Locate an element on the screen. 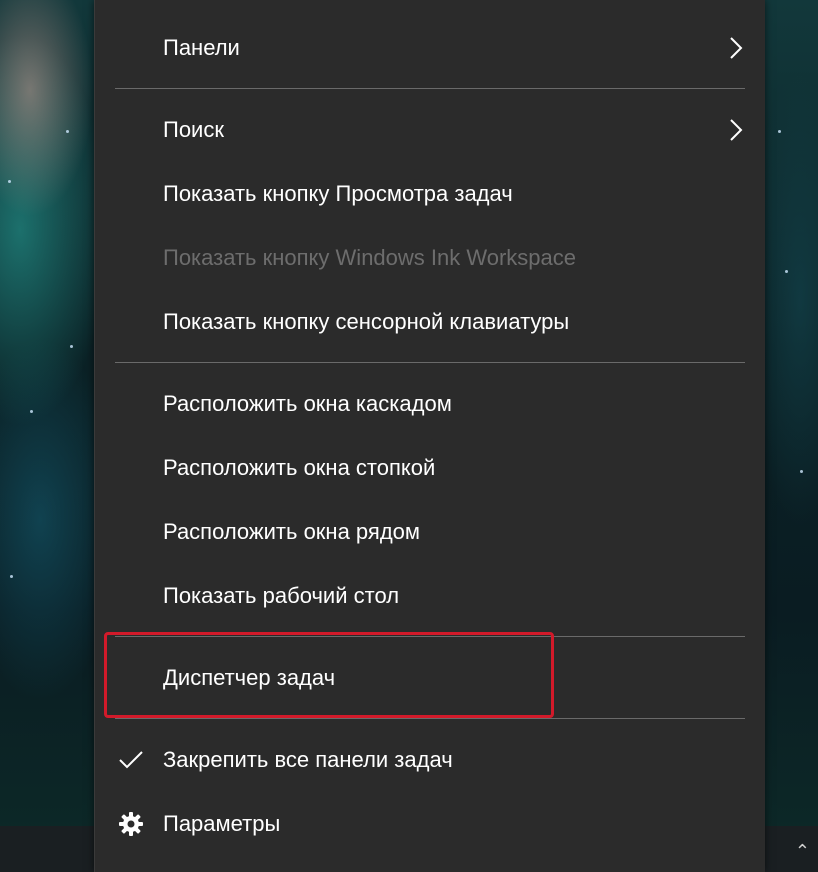  checkmark-icon is located at coordinates (131, 760).